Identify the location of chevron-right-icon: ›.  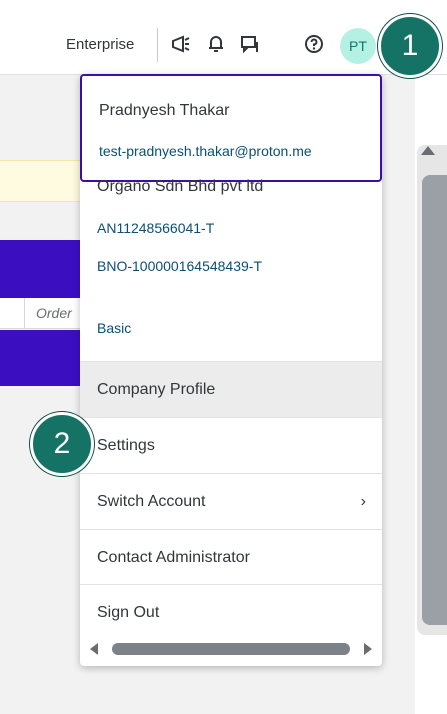
(363, 501).